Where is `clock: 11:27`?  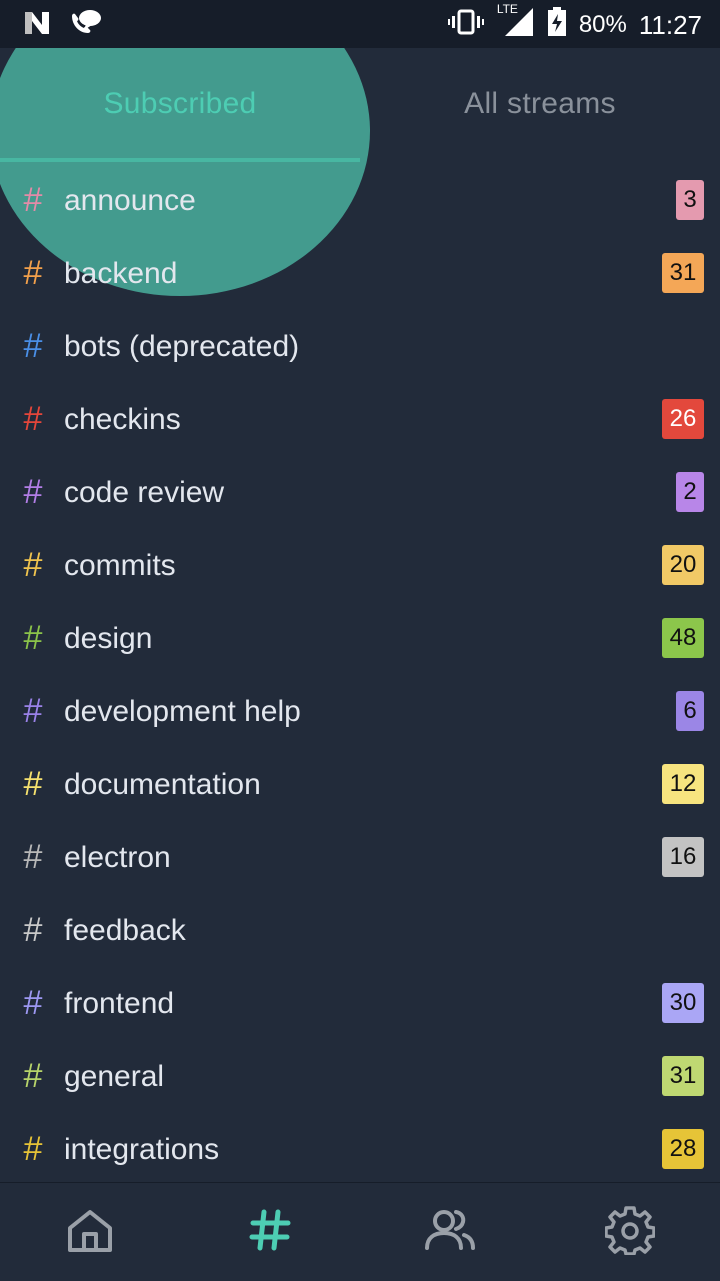 clock: 11:27 is located at coordinates (670, 24).